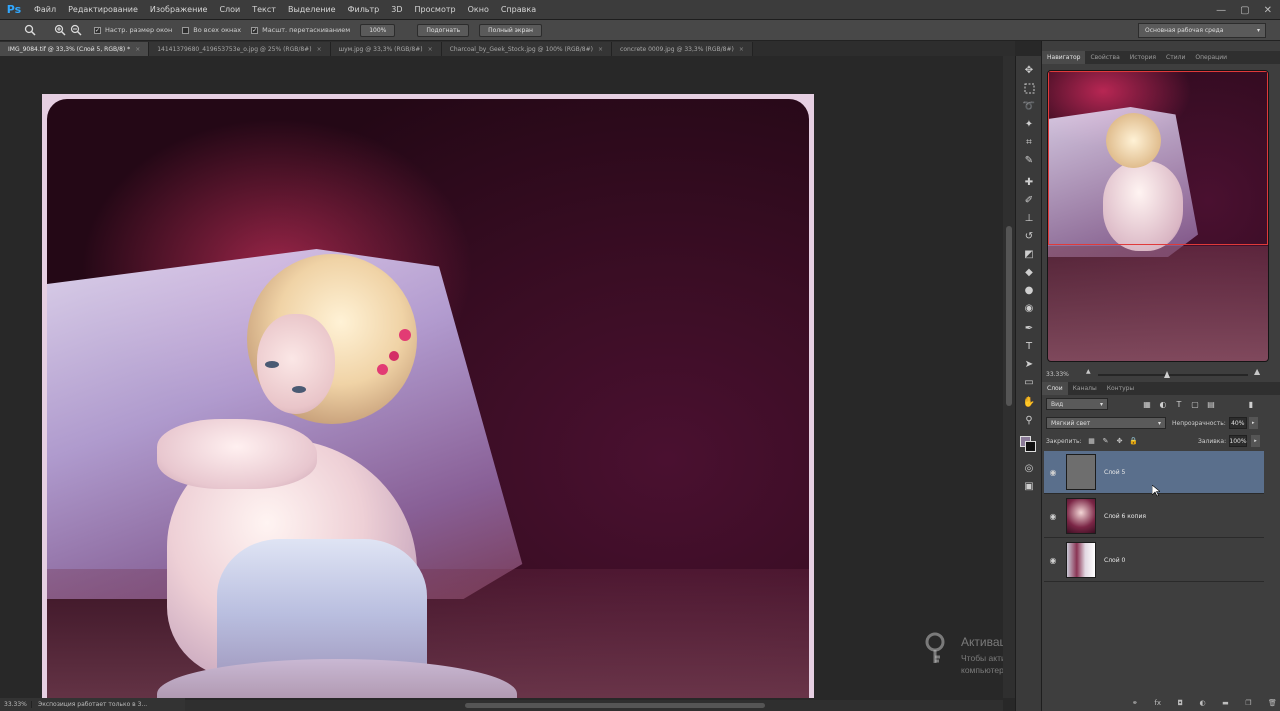 Image resolution: width=1280 pixels, height=711 pixels. What do you see at coordinates (1030, 446) in the screenshot?
I see `background-color-swatch` at bounding box center [1030, 446].